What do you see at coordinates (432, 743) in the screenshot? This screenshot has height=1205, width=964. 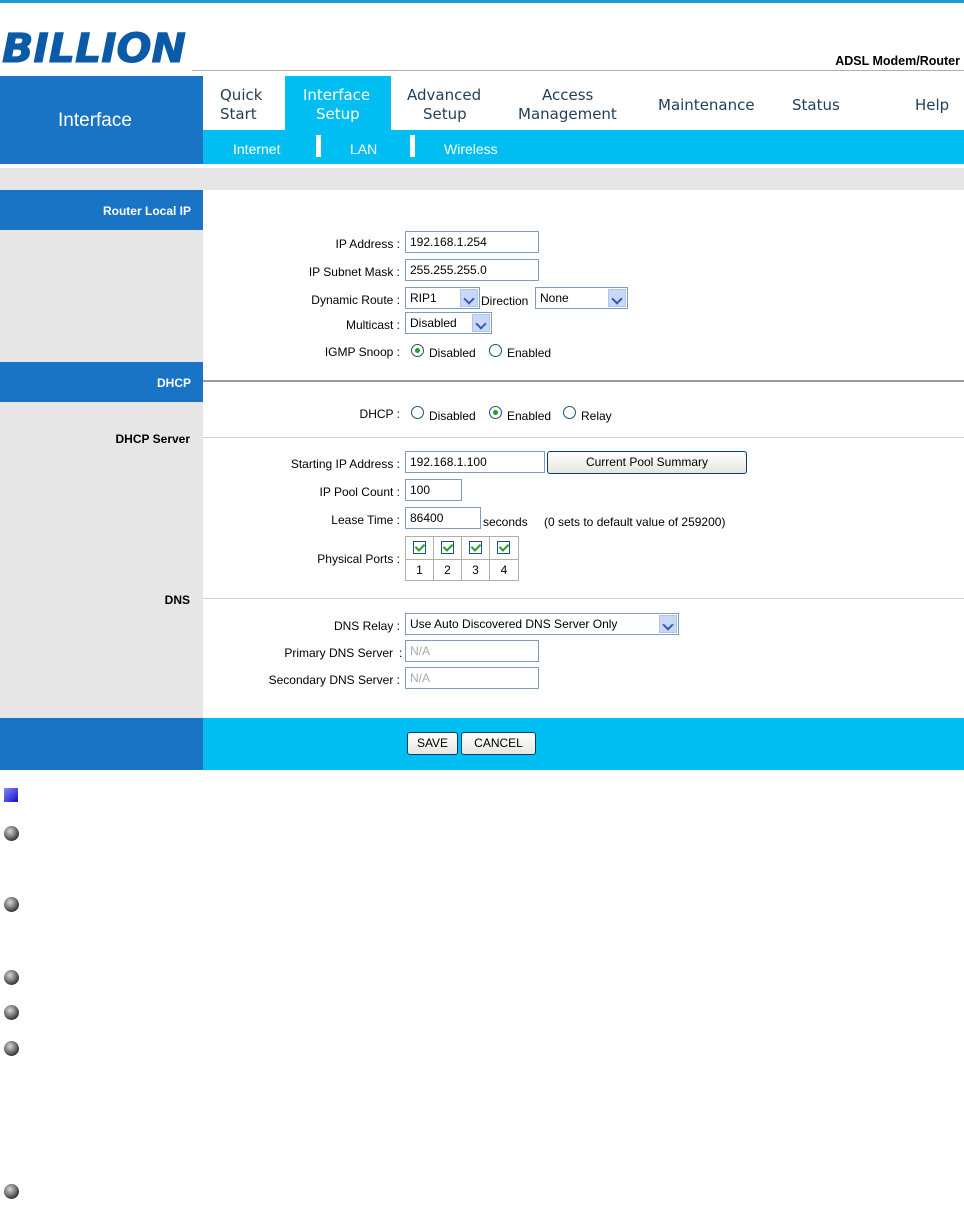 I see `save-button: SAVE` at bounding box center [432, 743].